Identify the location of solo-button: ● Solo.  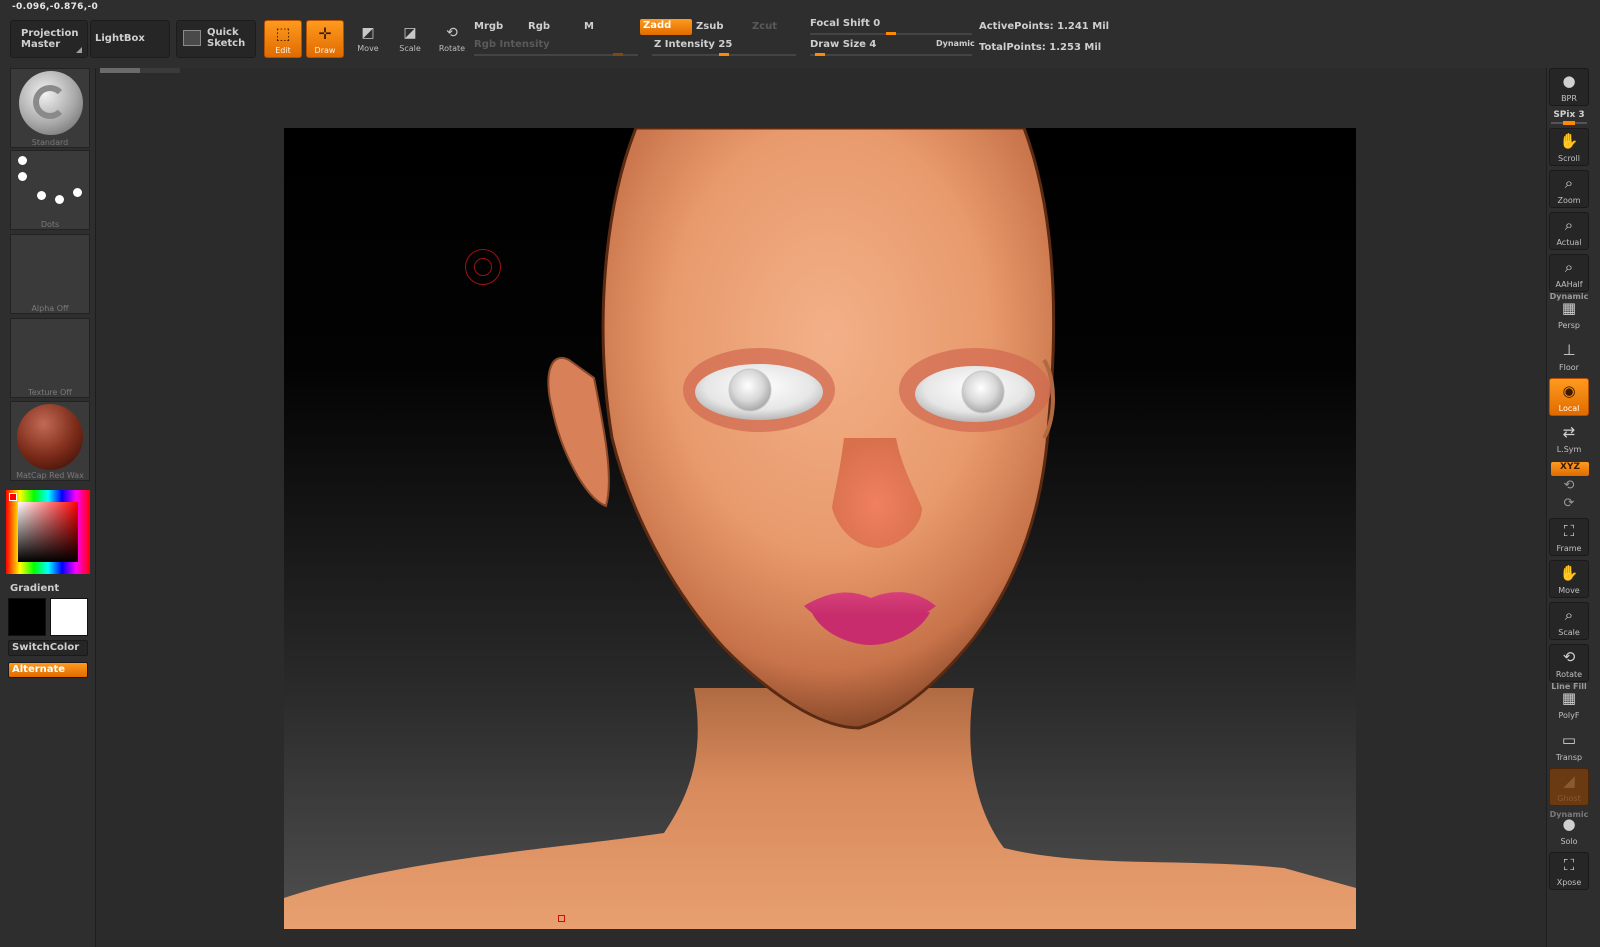
(1569, 831).